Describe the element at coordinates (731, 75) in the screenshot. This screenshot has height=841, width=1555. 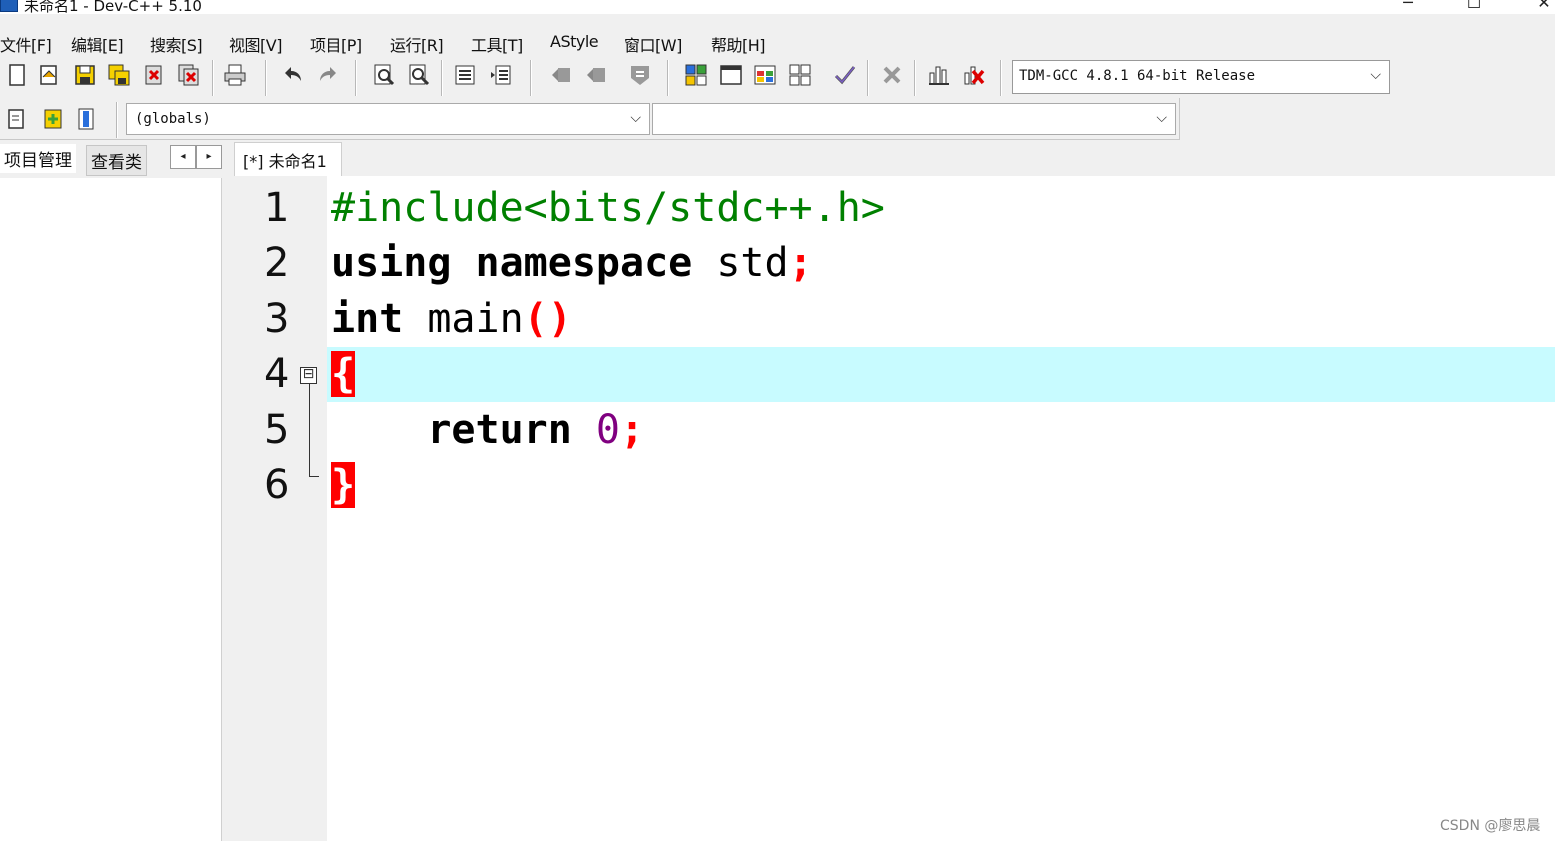
I see `run-icon` at that location.